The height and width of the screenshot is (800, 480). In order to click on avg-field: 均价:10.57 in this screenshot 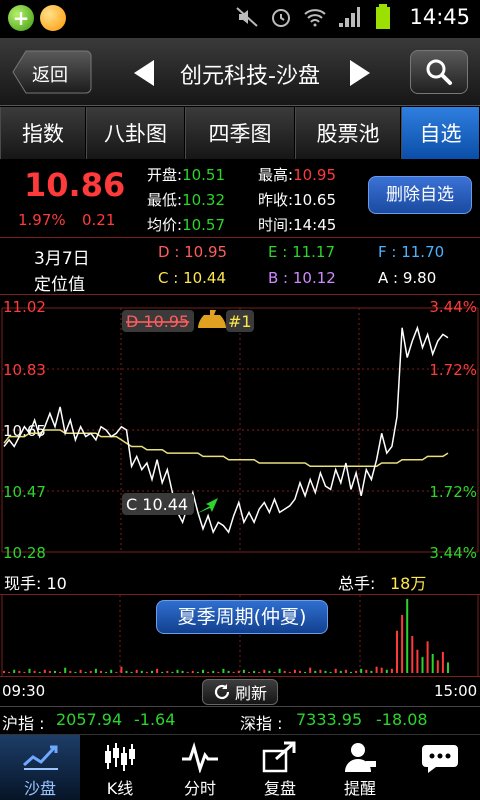, I will do `click(186, 224)`.